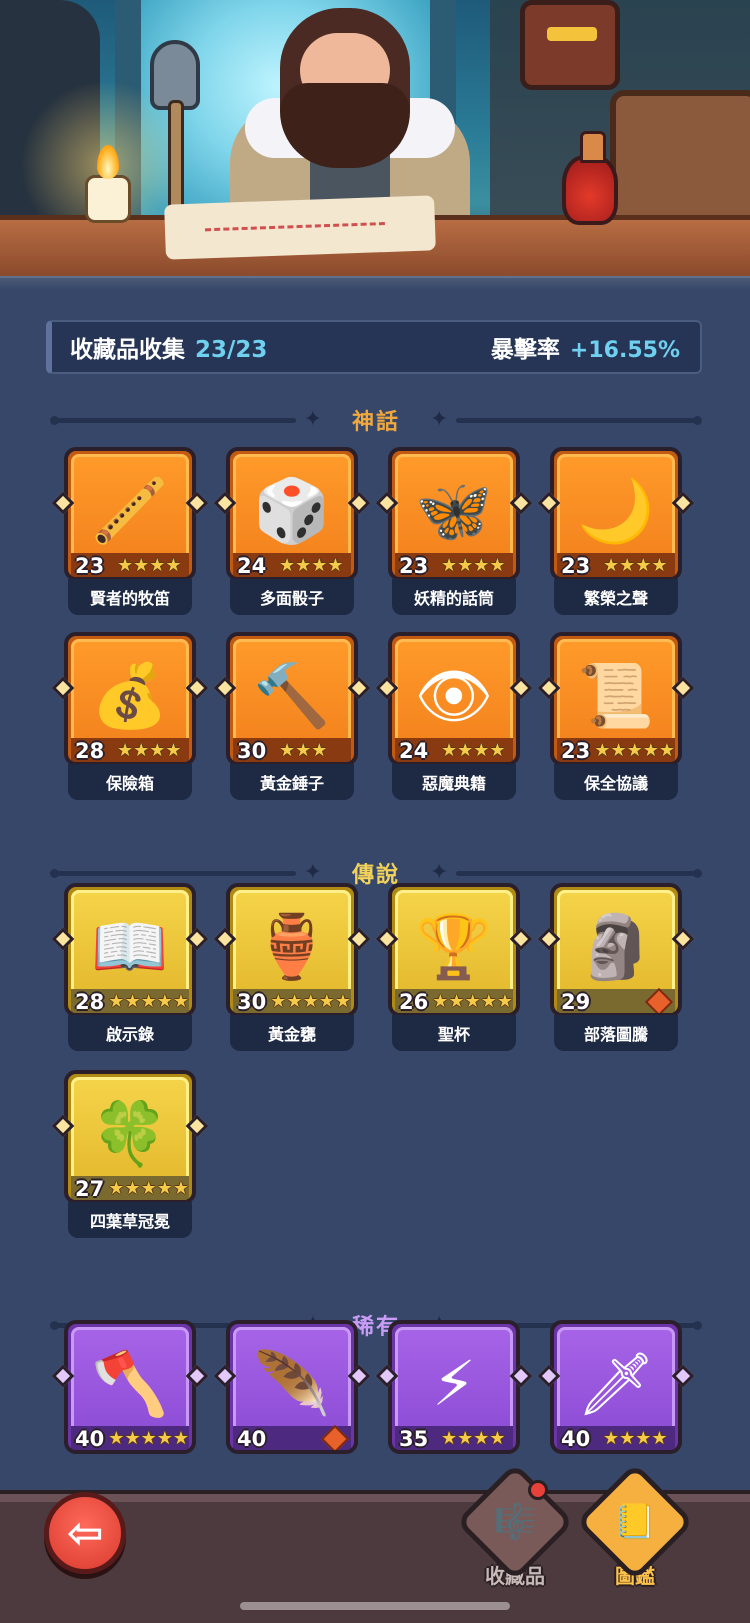  Describe the element at coordinates (130, 695) in the screenshot. I see `treasure-chest-icon: 💰` at that location.